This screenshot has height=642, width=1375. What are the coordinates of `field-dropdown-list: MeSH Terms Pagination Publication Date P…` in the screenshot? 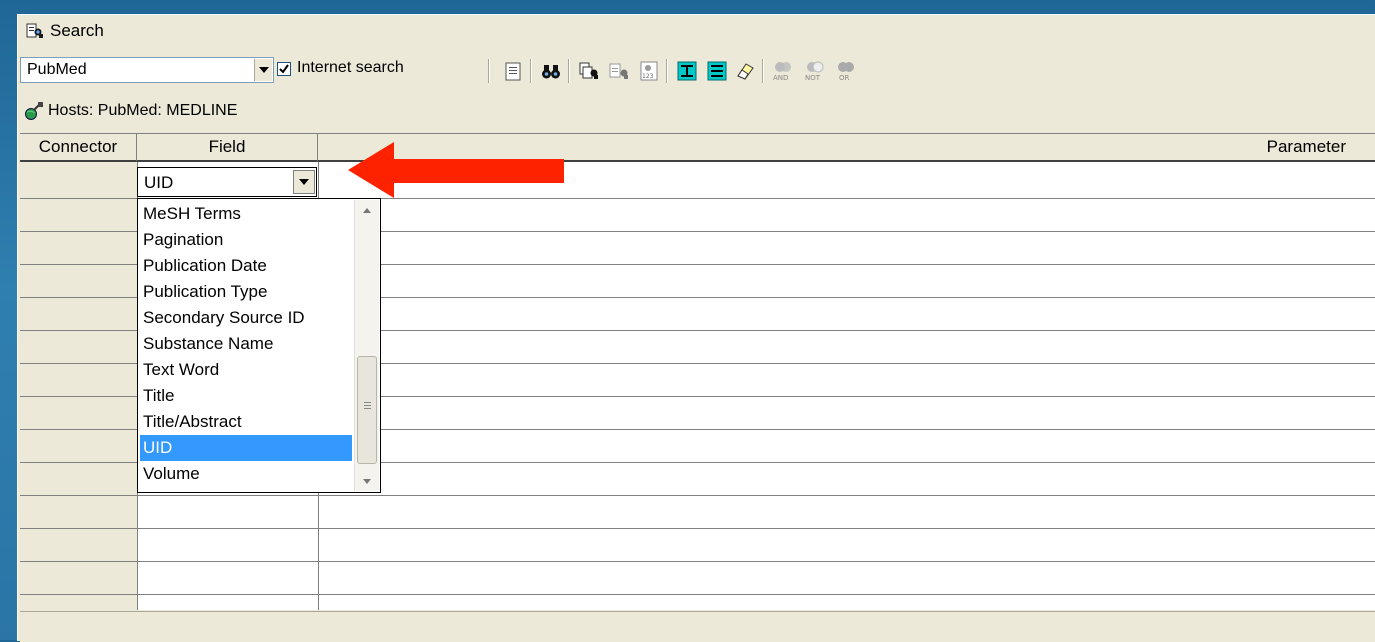 It's located at (259, 345).